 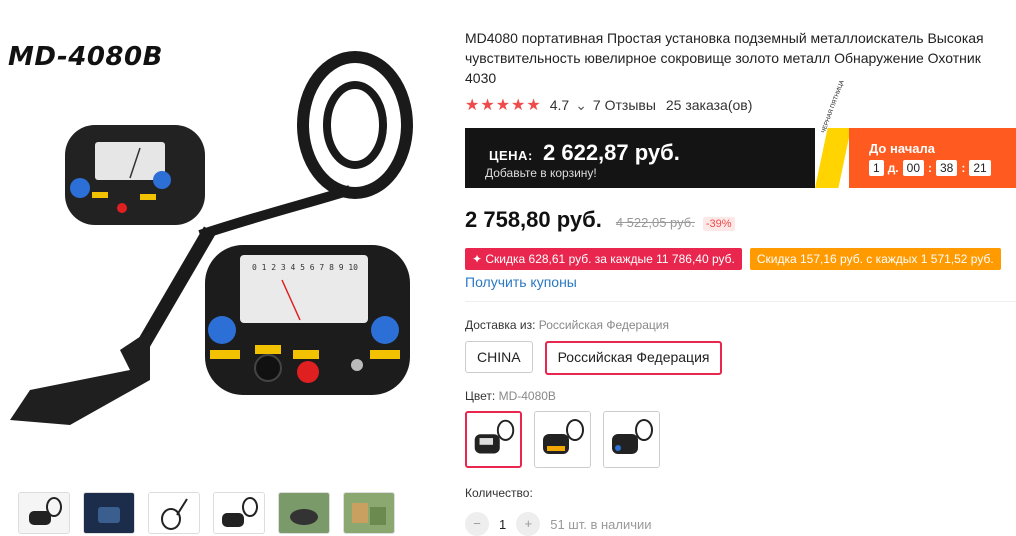 What do you see at coordinates (528, 524) in the screenshot?
I see `quantity-increase-button: +` at bounding box center [528, 524].